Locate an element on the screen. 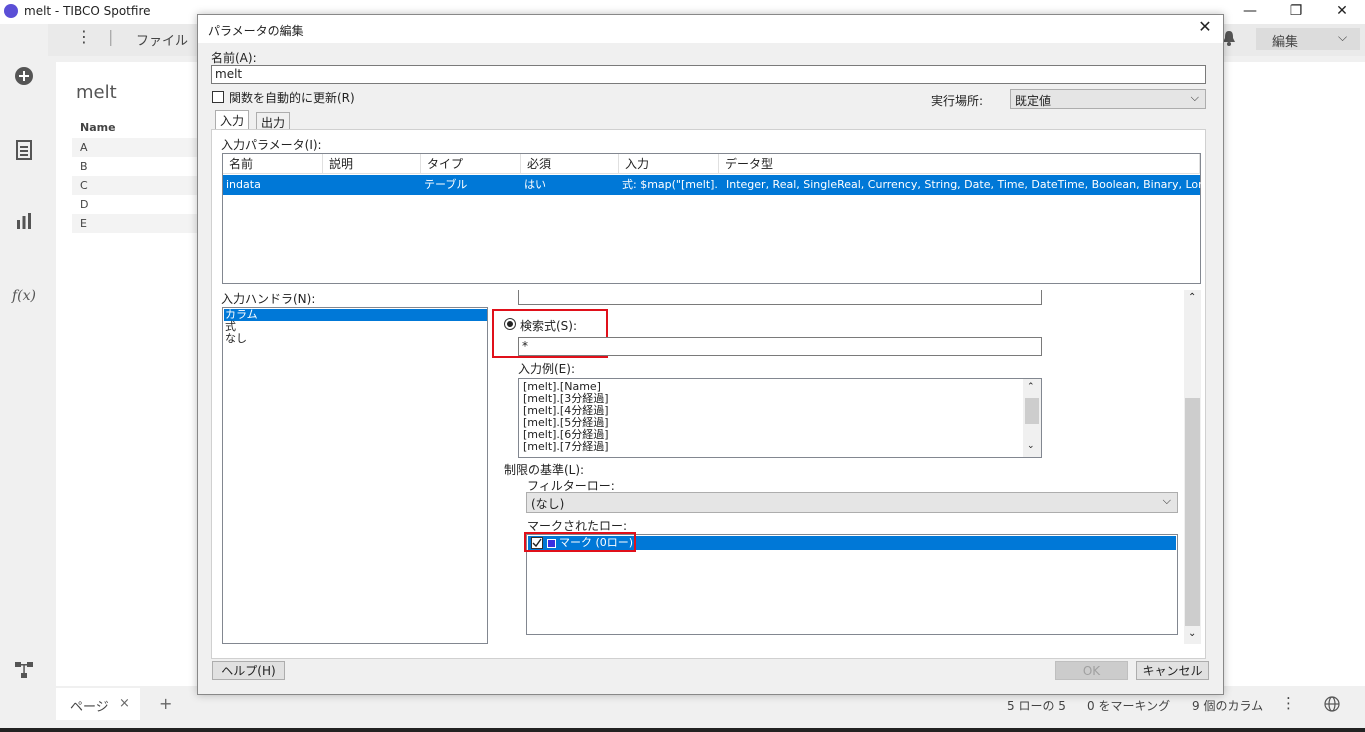 The image size is (1365, 732). table-column-header: Name is located at coordinates (98, 127).